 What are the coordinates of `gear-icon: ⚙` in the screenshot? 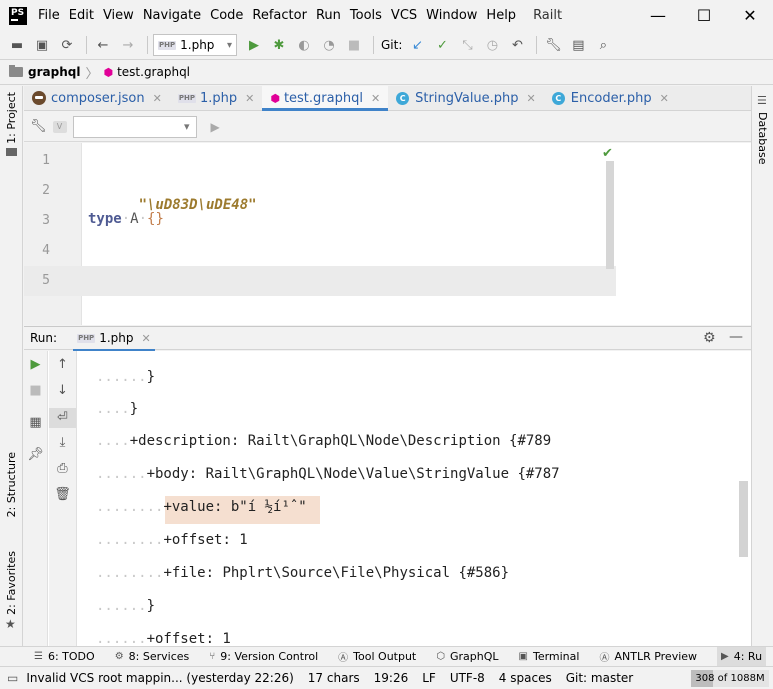 It's located at (709, 338).